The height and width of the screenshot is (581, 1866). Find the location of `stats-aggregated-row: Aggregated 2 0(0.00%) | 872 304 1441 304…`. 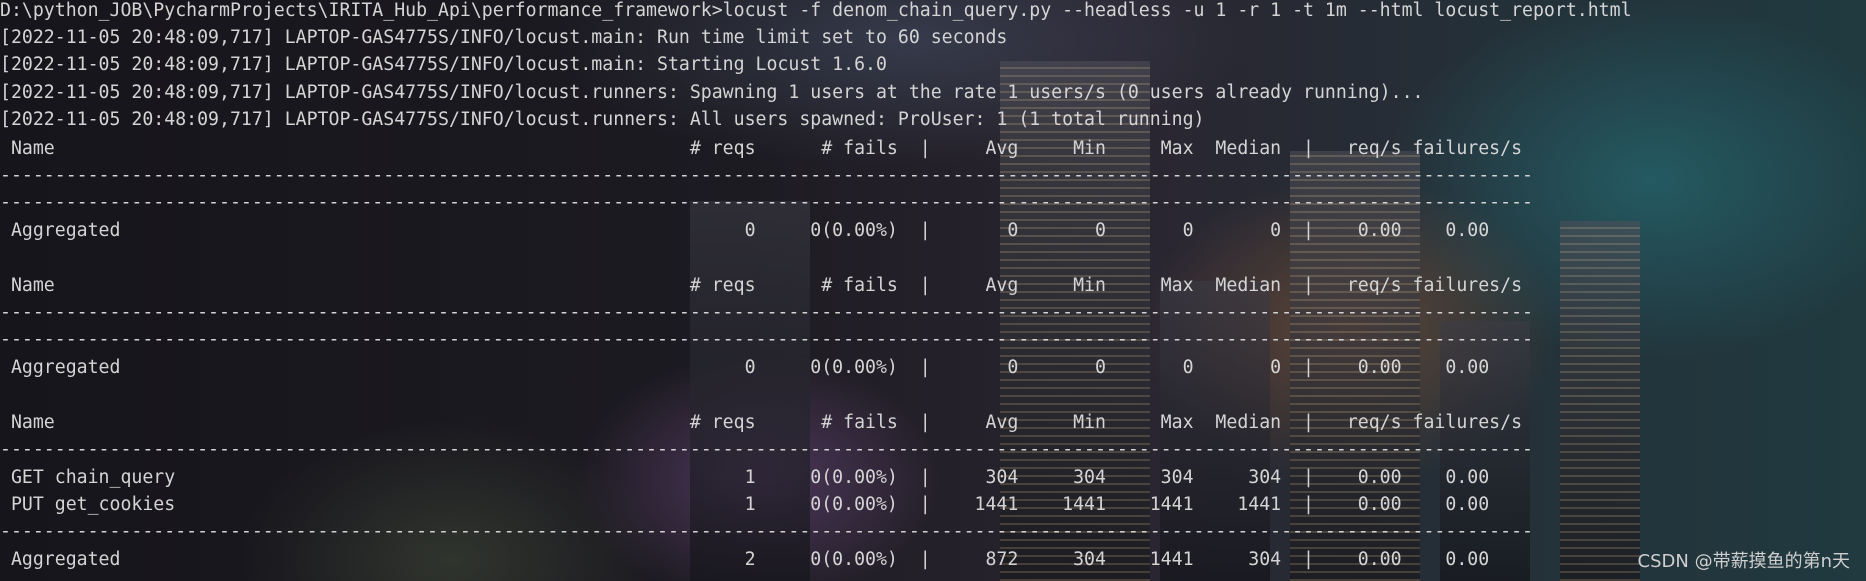

stats-aggregated-row: Aggregated 2 0(0.00%) | 872 304 1441 304… is located at coordinates (745, 559).